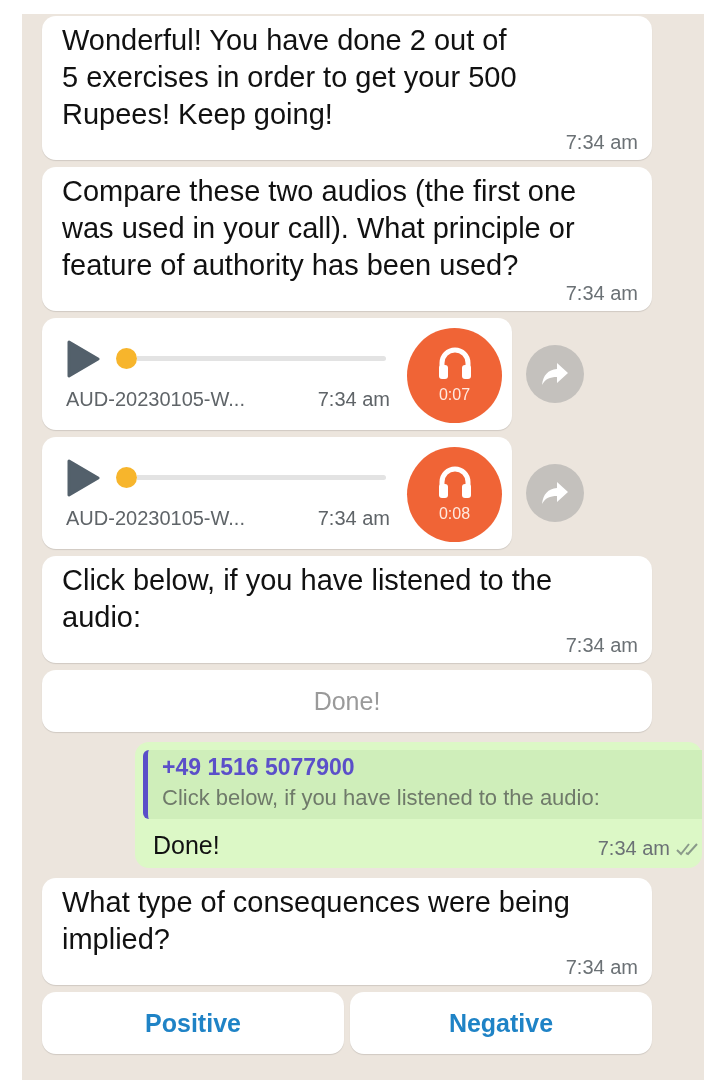 The image size is (704, 1080). I want to click on message-text: What type of consequences were being implied?, so click(316, 921).